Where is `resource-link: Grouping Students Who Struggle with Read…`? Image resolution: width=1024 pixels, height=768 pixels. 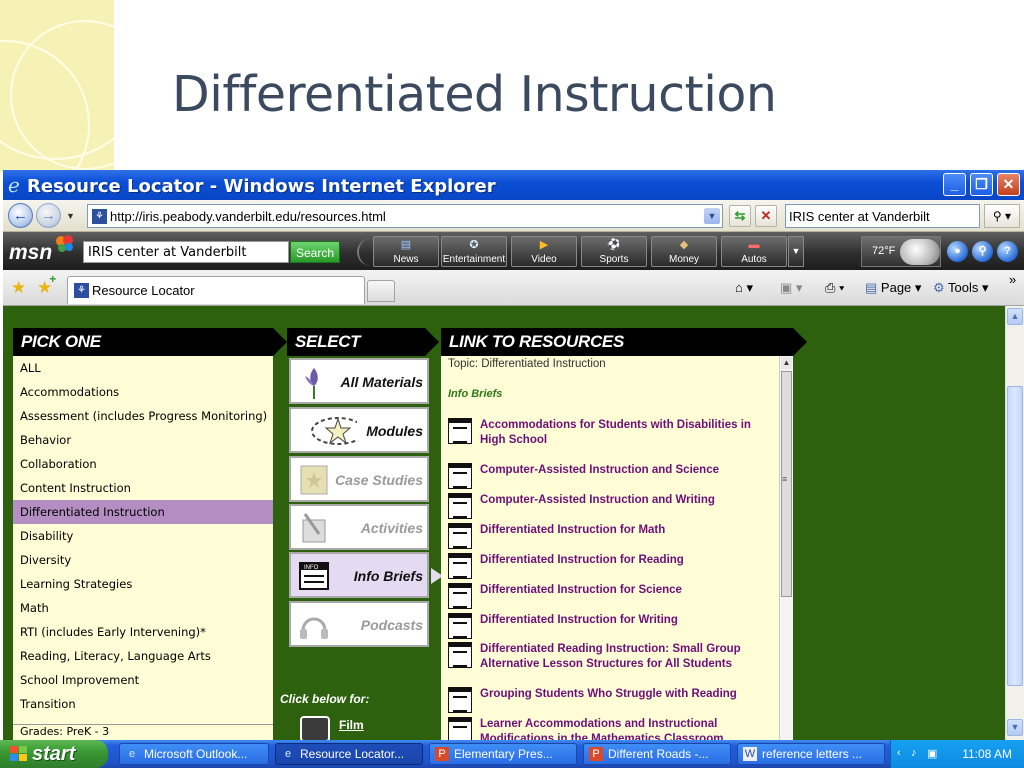
resource-link: Grouping Students Who Struggle with Read… is located at coordinates (628, 694).